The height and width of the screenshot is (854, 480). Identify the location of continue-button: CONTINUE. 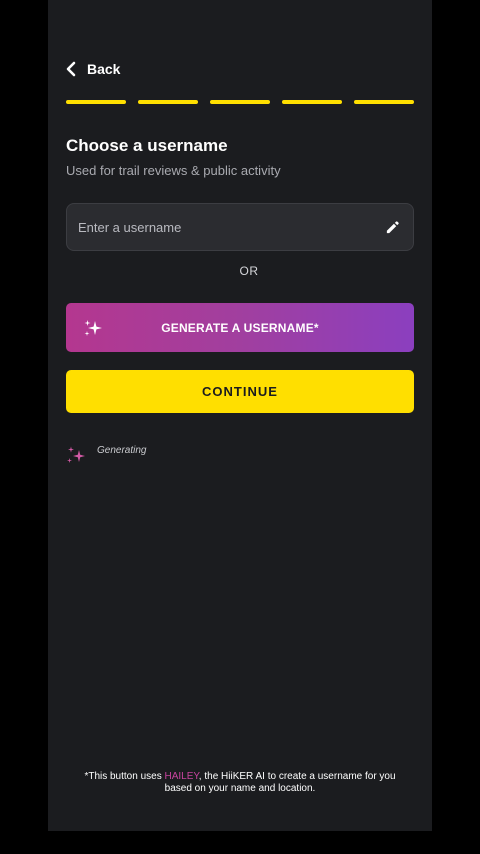
(240, 391).